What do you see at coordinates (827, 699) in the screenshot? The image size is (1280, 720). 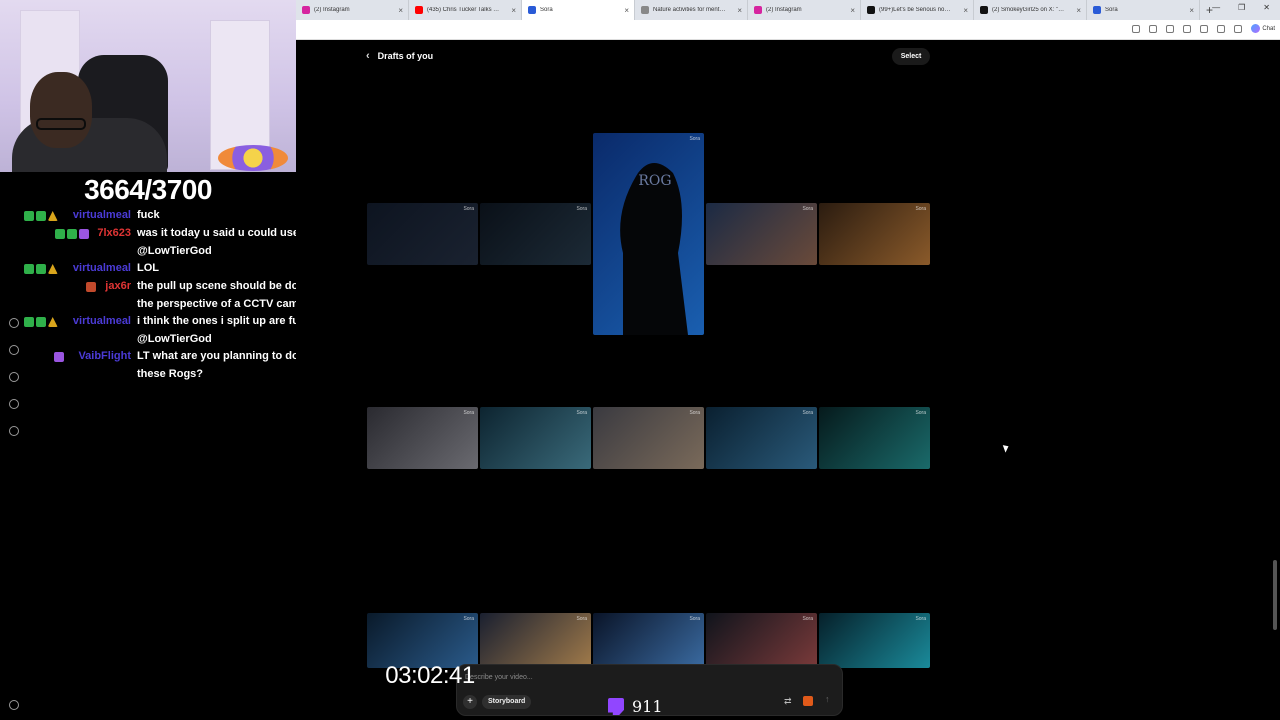 I see `submit-arrow-icon: ↑` at bounding box center [827, 699].